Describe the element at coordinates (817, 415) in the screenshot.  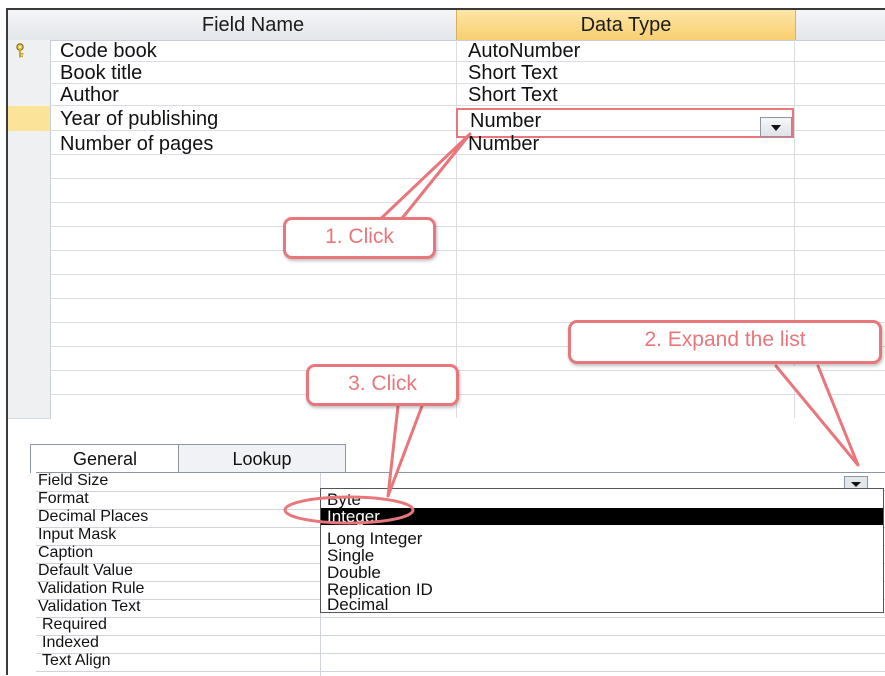
I see `arrow-step2` at that location.